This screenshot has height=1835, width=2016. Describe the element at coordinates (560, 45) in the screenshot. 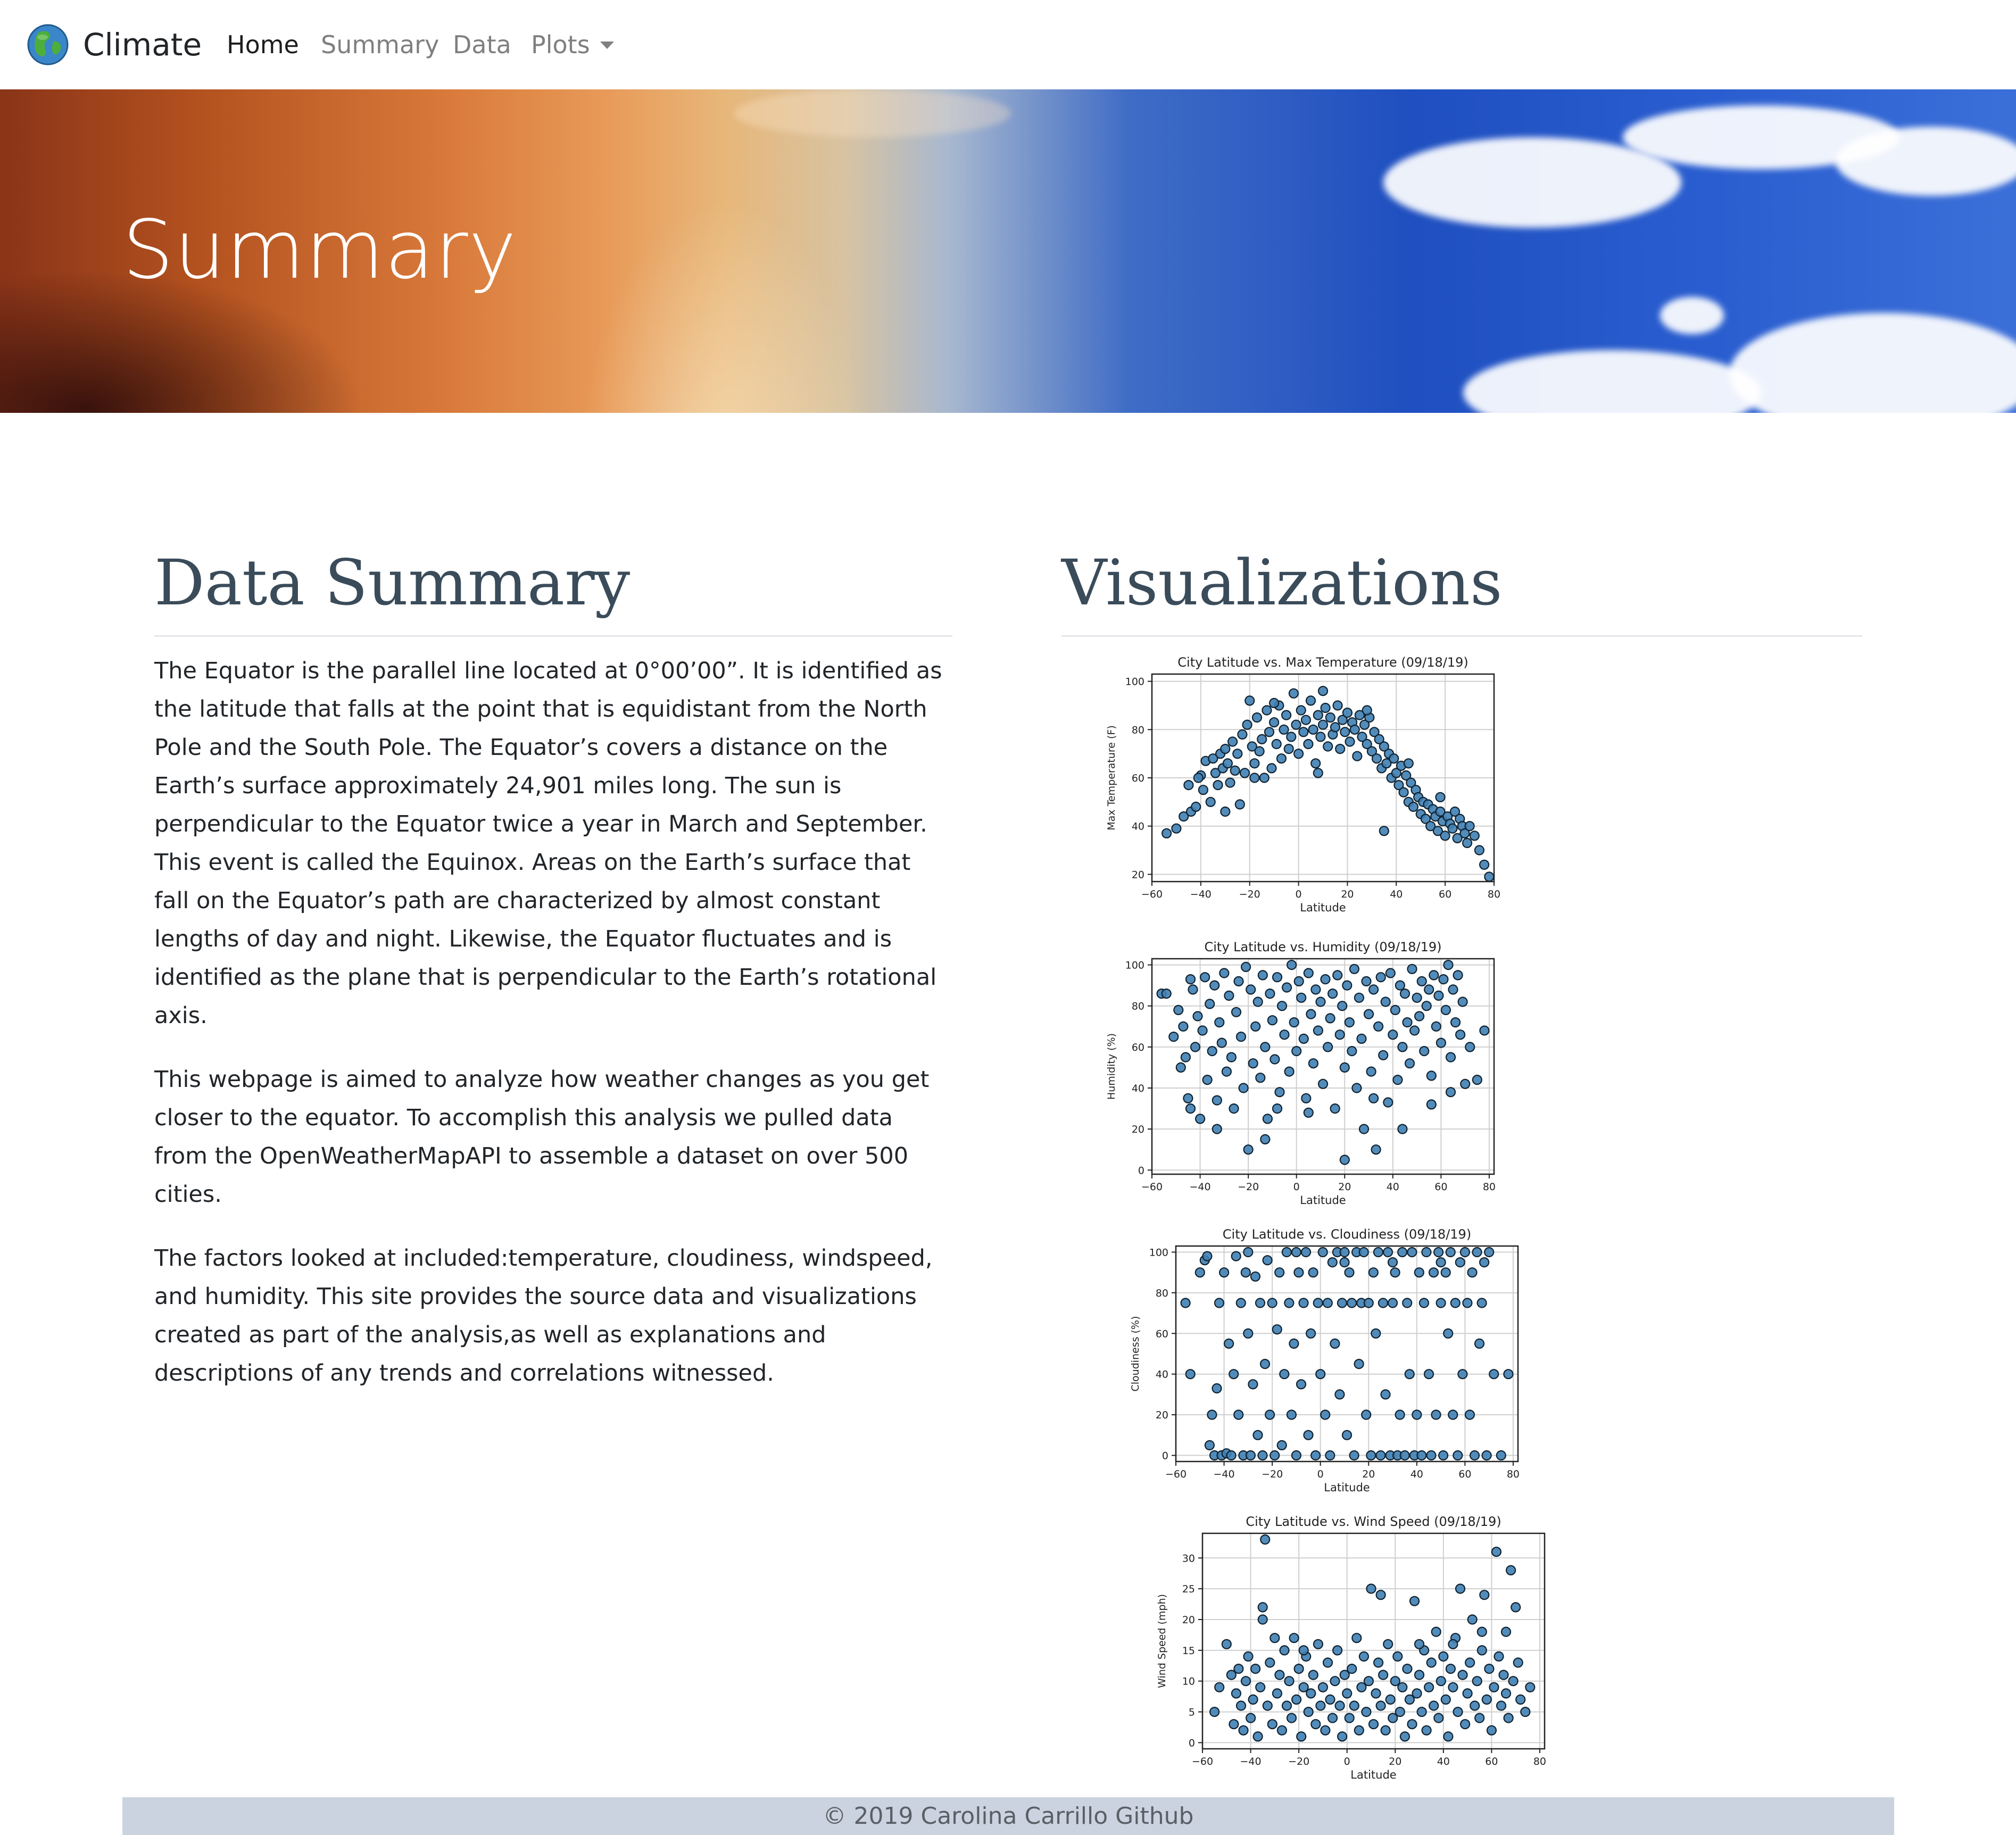

I see `nav-plots-dropdown: Plots` at that location.